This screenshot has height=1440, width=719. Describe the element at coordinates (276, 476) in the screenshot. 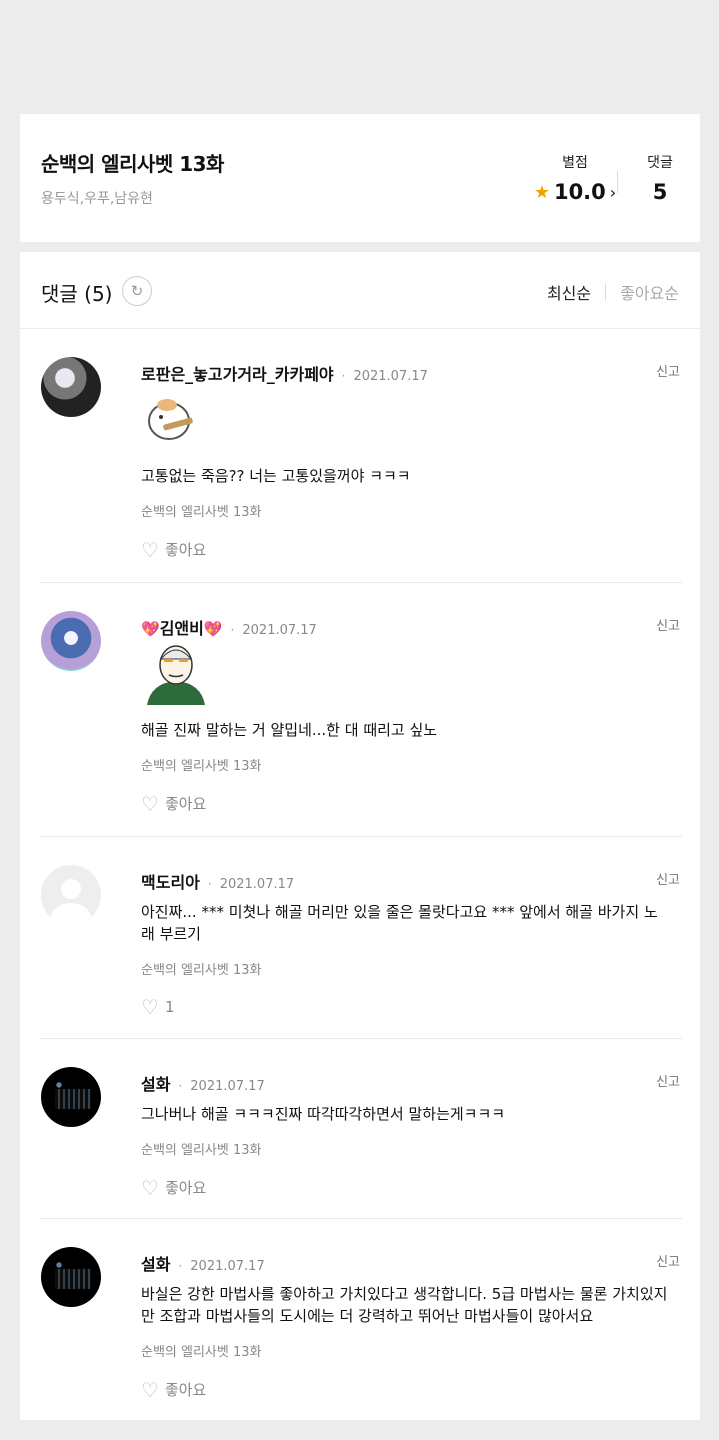

I see `comment-text: 고통없는 죽음?? 너는 고통있을꺼야 ㅋㅋㅋ` at that location.